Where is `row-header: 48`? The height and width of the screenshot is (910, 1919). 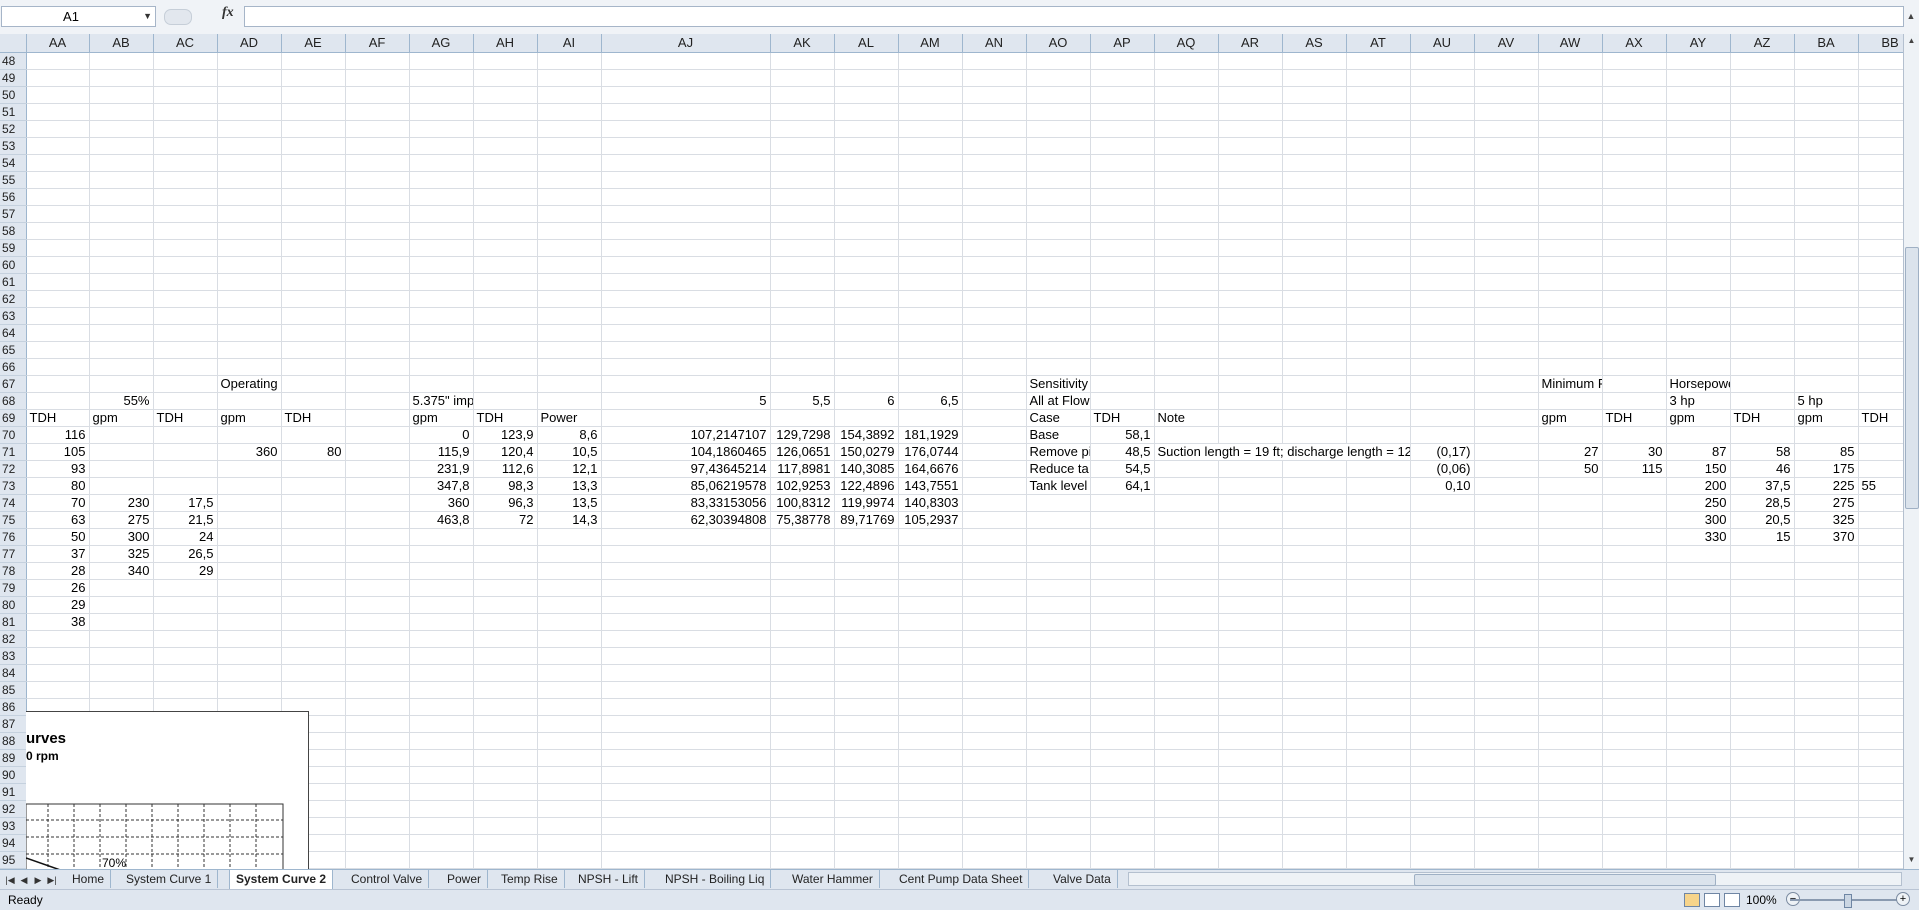
row-header: 48 is located at coordinates (13, 61).